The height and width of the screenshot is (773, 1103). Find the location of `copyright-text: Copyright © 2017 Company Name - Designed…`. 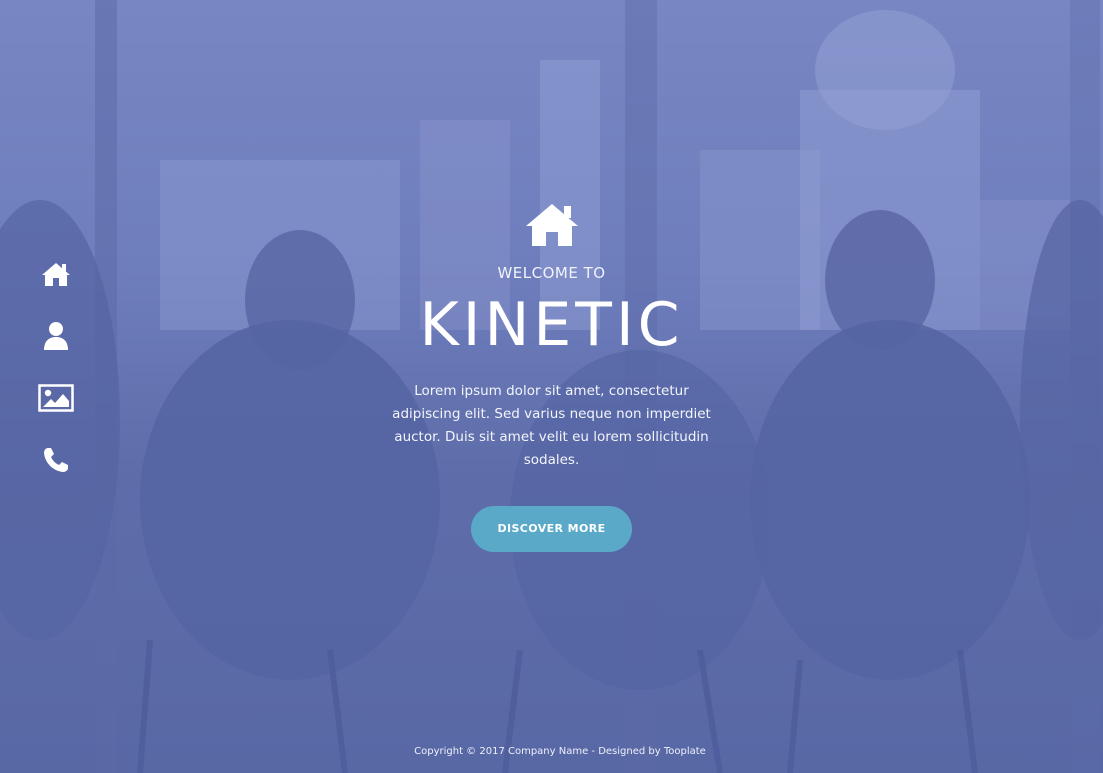

copyright-text: Copyright © 2017 Company Name - Designed… is located at coordinates (539, 751).